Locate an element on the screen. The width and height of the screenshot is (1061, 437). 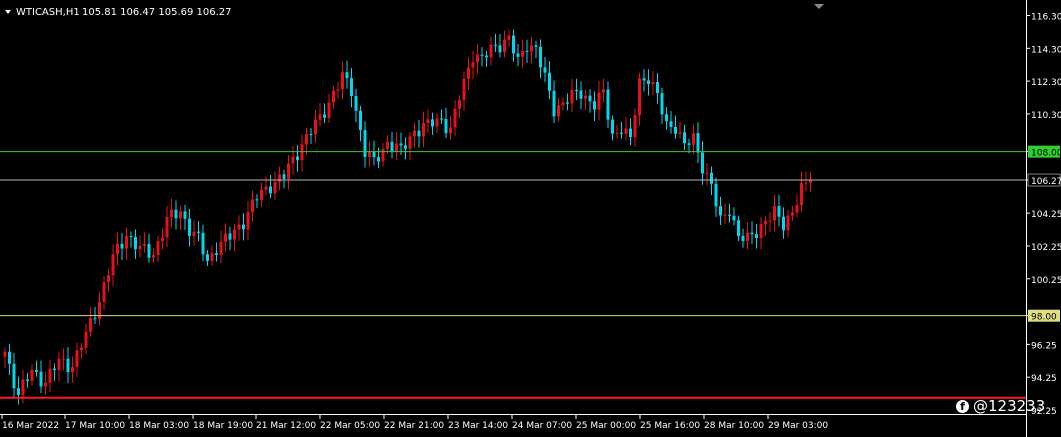
time-tick-label: 22 Mar 05:00 is located at coordinates (350, 426).